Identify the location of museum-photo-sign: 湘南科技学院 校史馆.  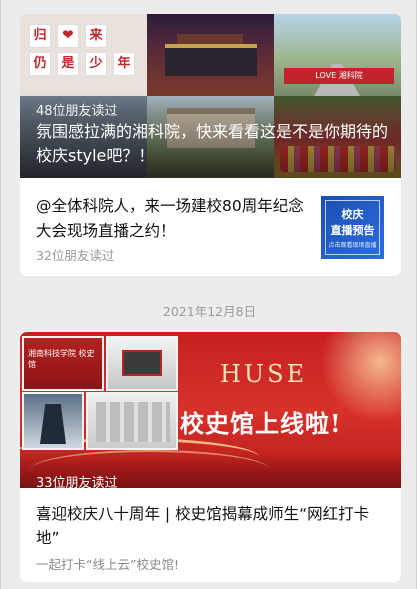
(63, 363).